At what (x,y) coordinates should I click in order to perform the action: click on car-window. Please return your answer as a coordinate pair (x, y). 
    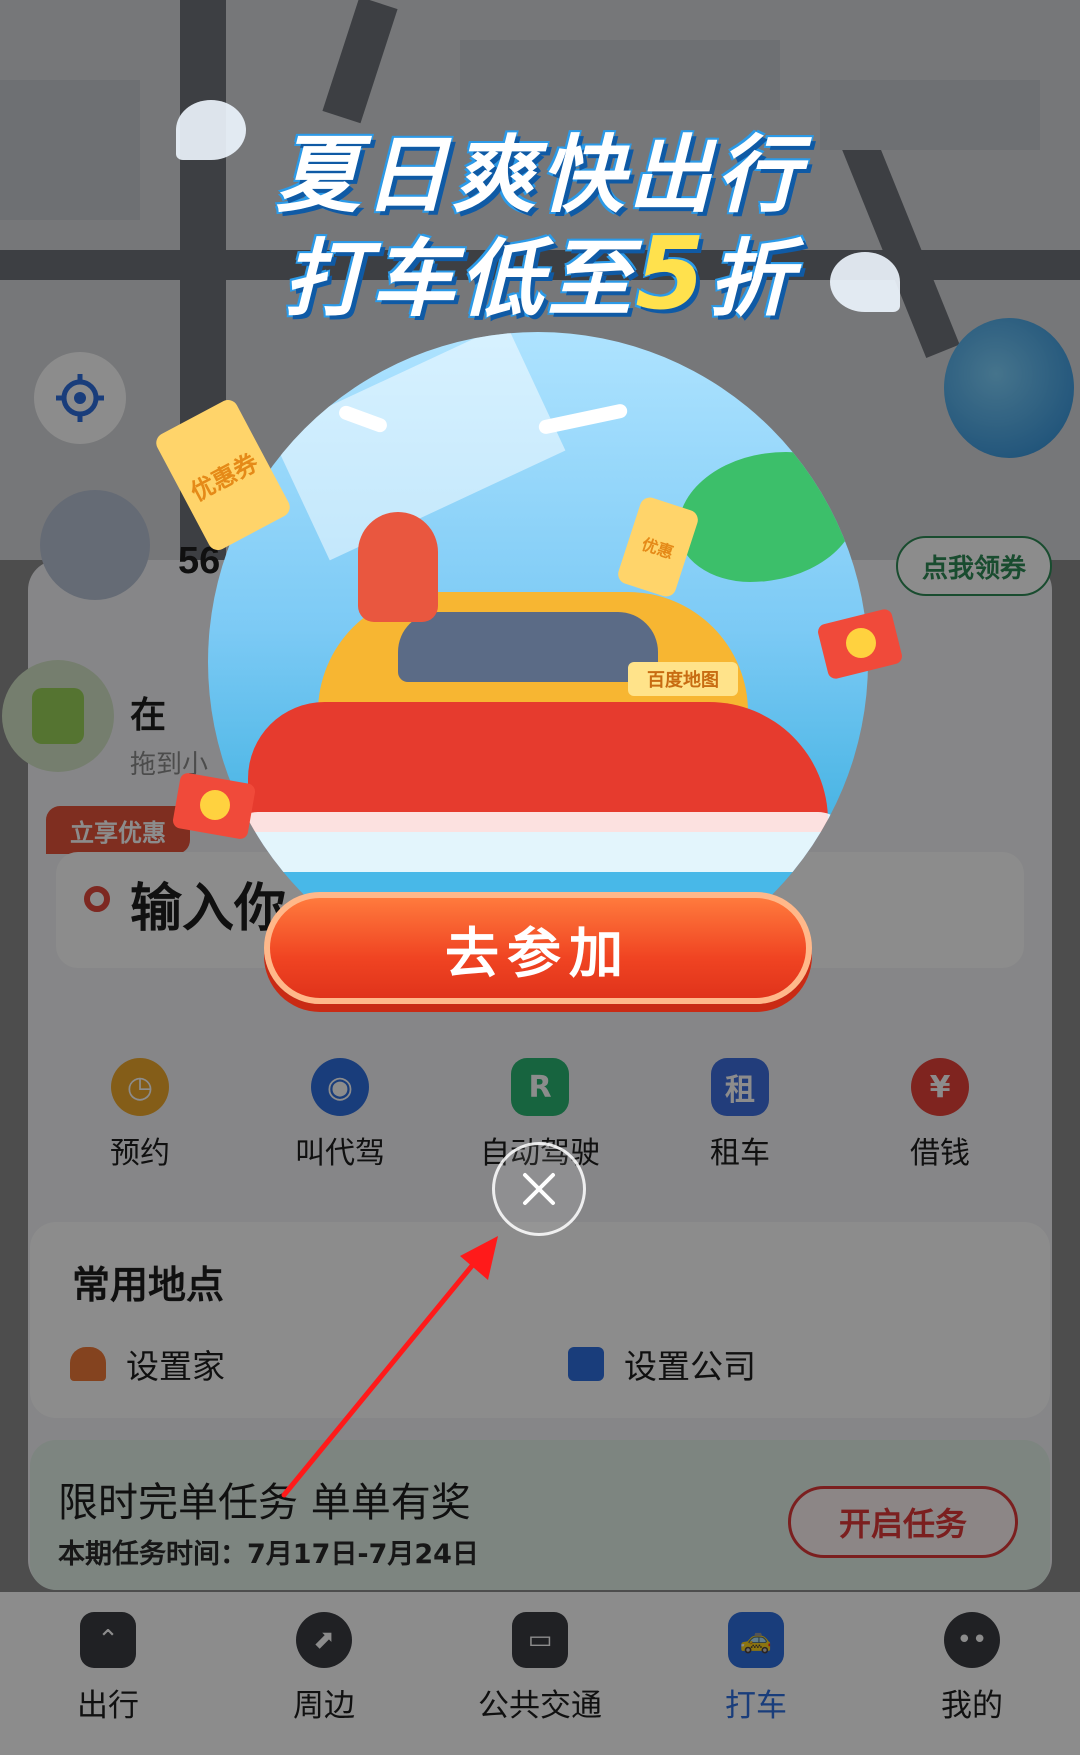
    Looking at the image, I should click on (528, 647).